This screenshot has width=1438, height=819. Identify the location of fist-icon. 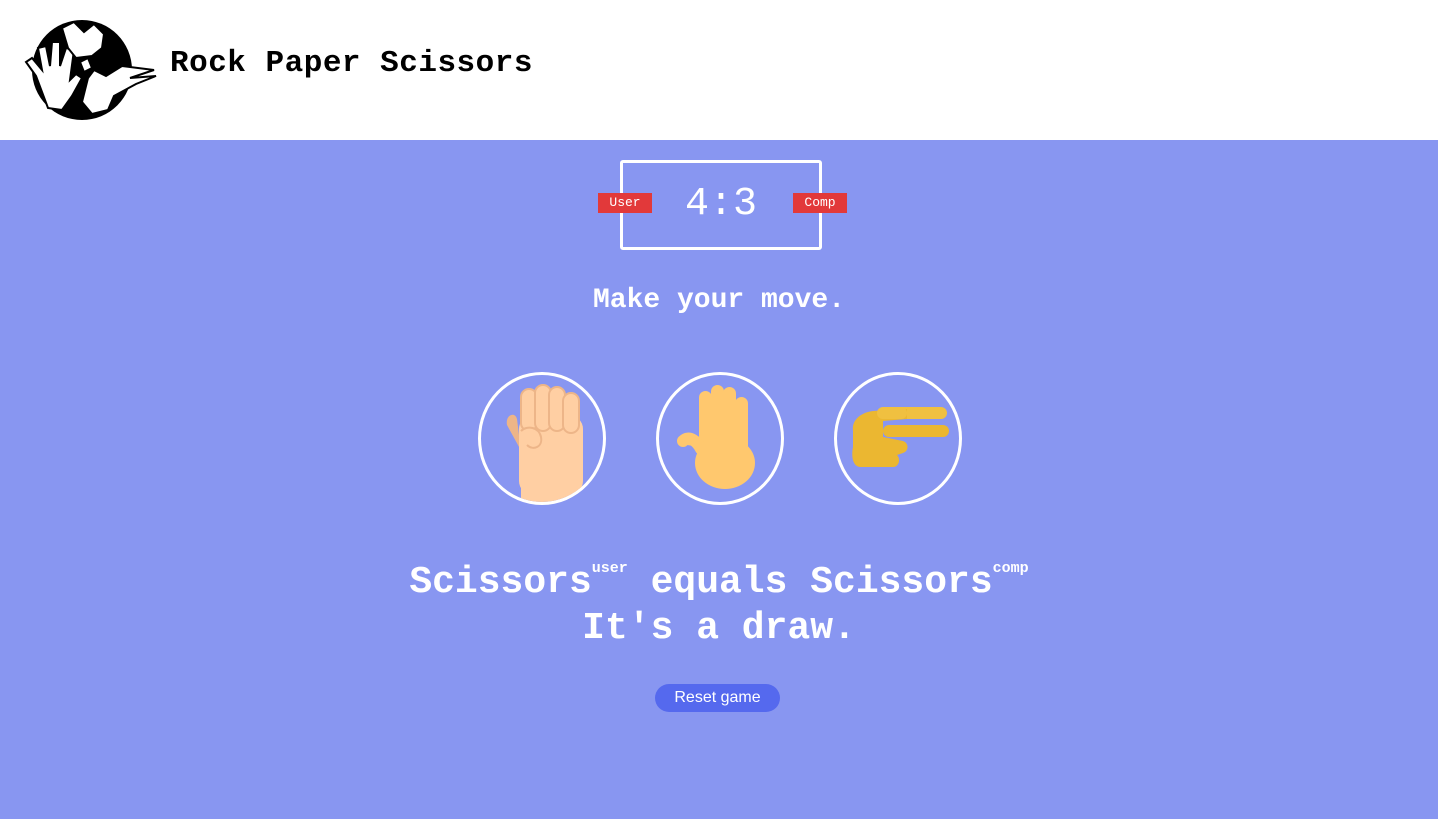
(544, 443).